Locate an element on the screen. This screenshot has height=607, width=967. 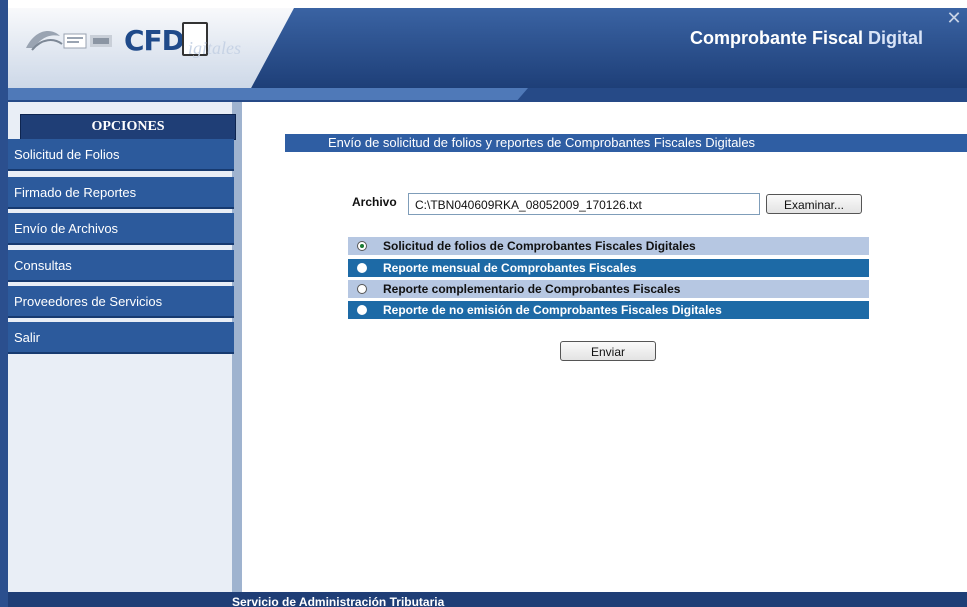
app-title: Comprobante Fiscal Digital is located at coordinates (806, 38).